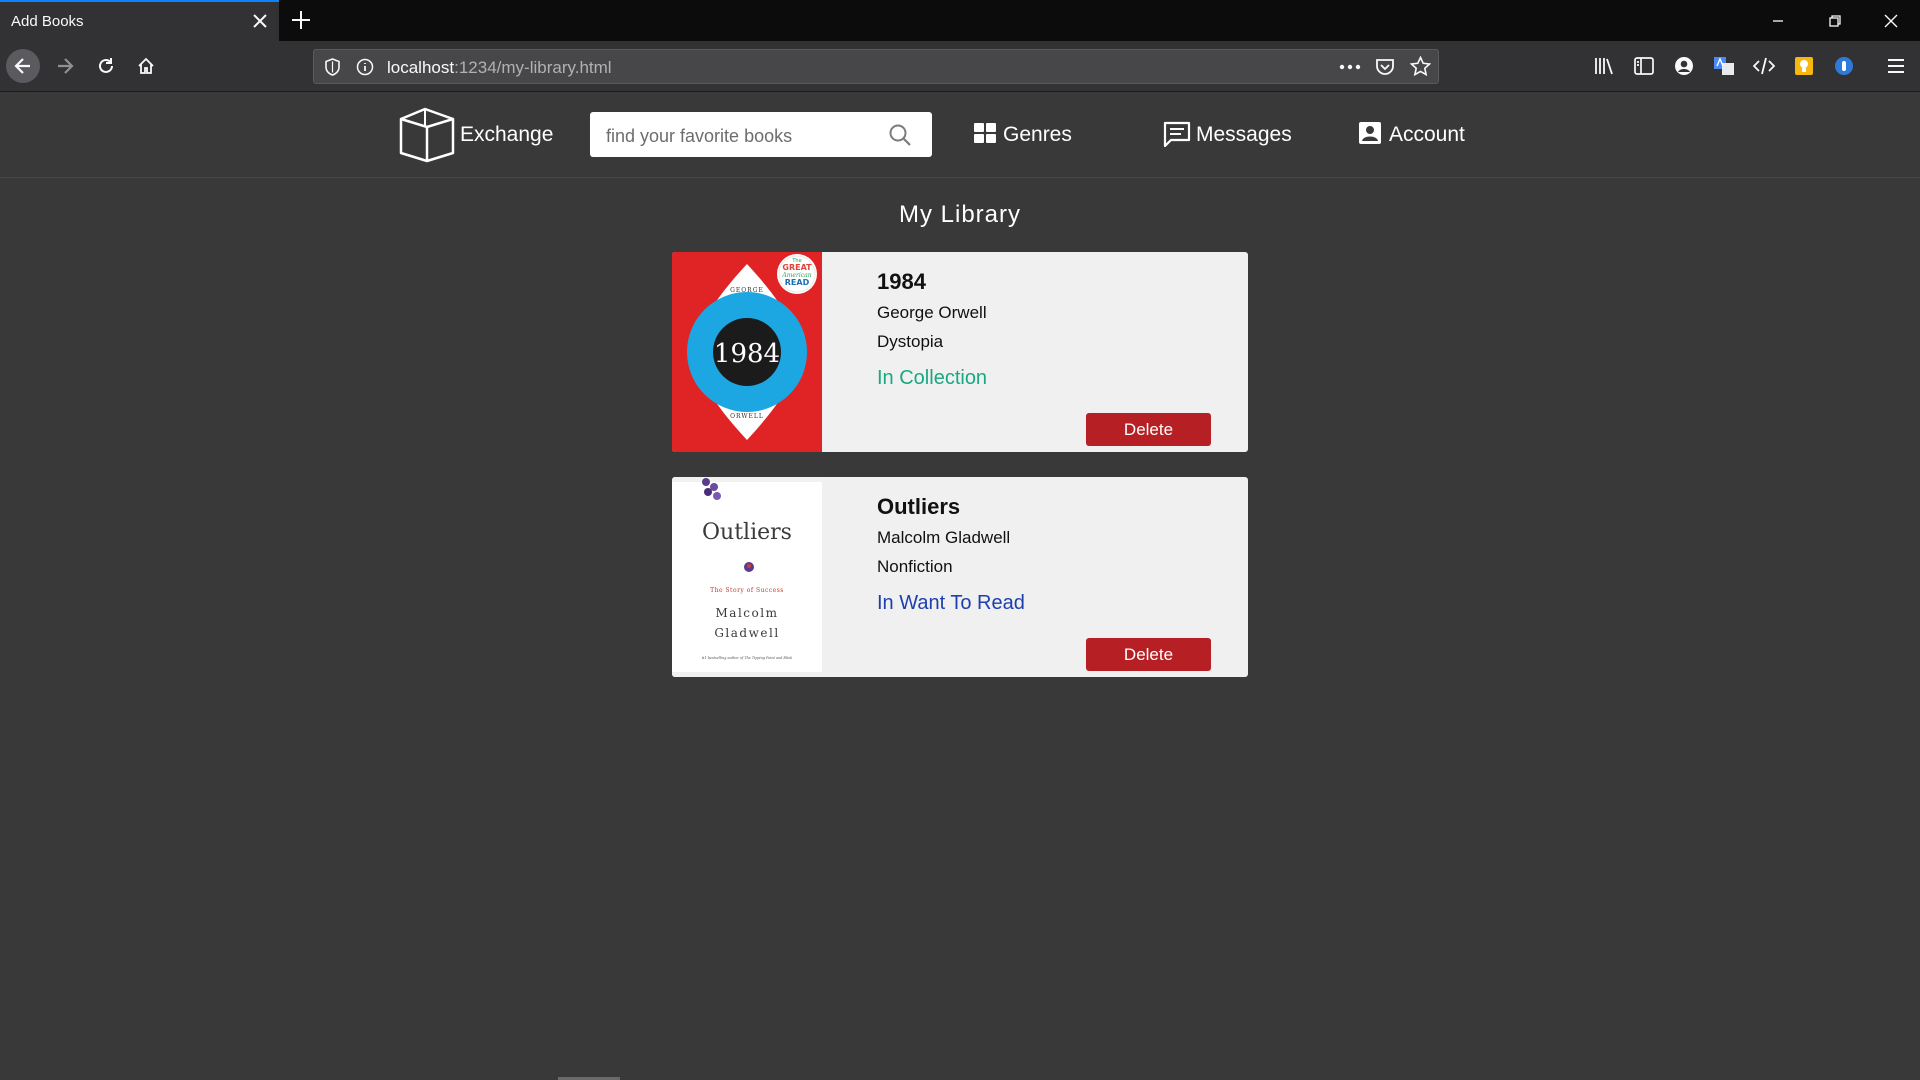 The width and height of the screenshot is (1920, 1080). What do you see at coordinates (427, 135) in the screenshot?
I see `open-book-logo-icon` at bounding box center [427, 135].